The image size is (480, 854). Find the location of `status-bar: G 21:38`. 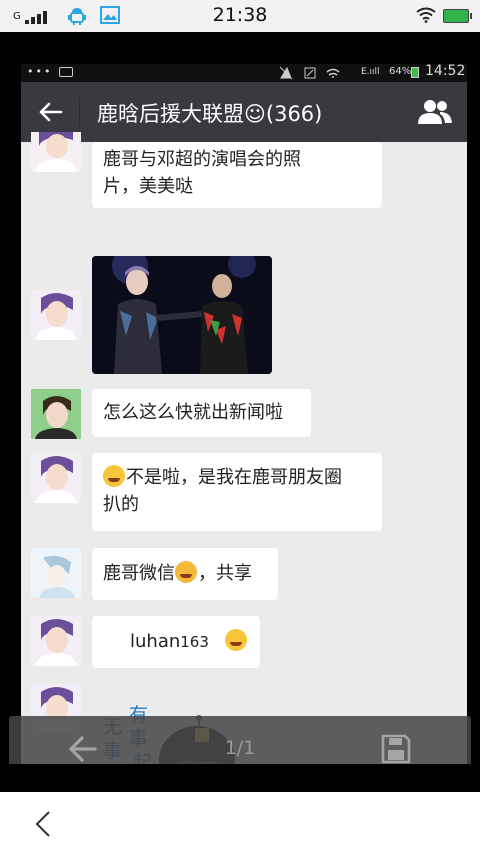

status-bar: G 21:38 is located at coordinates (240, 16).